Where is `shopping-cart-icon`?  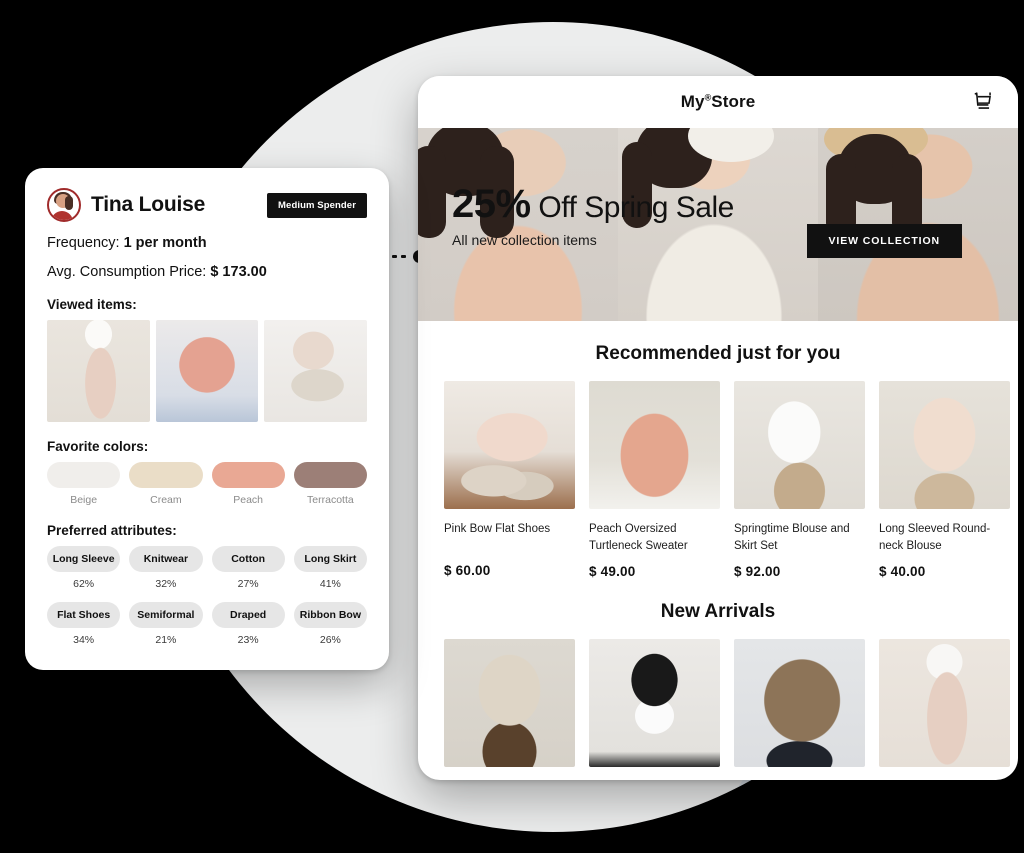 shopping-cart-icon is located at coordinates (983, 102).